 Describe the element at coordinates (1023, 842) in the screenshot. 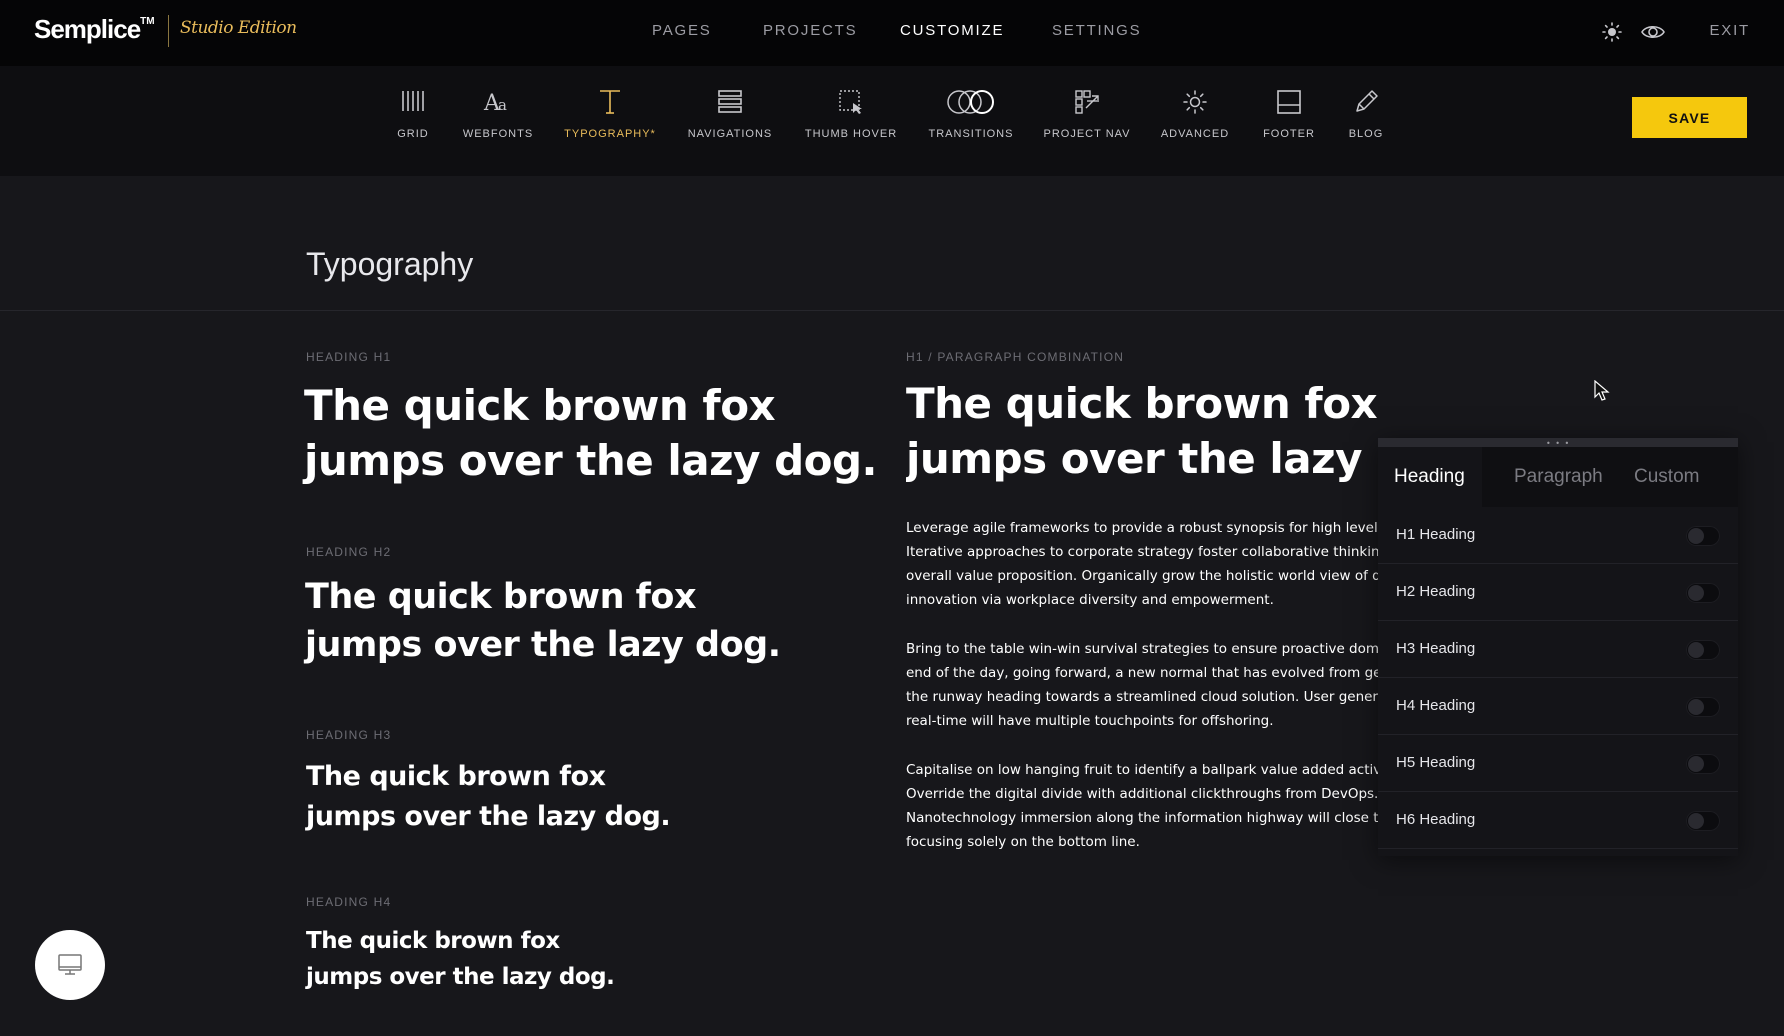

I see `paragraph-line: focusing solely on the bottom line.` at that location.